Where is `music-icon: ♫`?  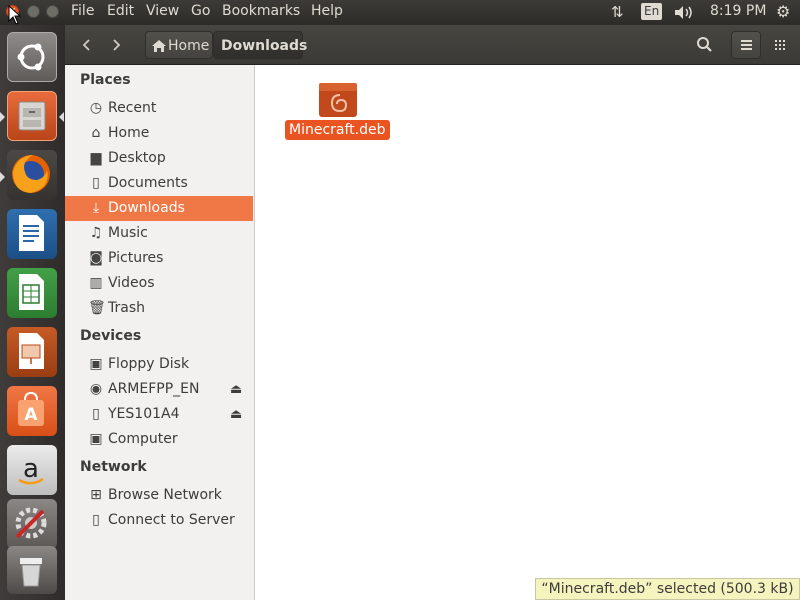 music-icon: ♫ is located at coordinates (96, 233).